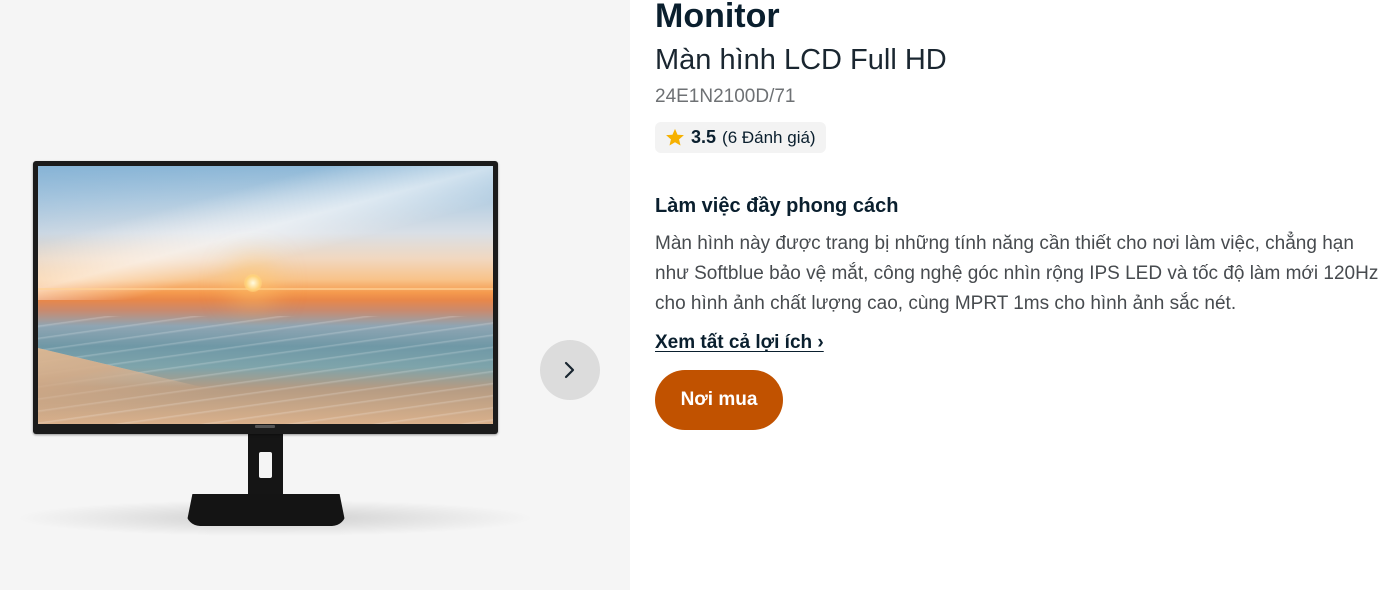 The image size is (1382, 590). Describe the element at coordinates (704, 137) in the screenshot. I see `rating-score: 3.5` at that location.